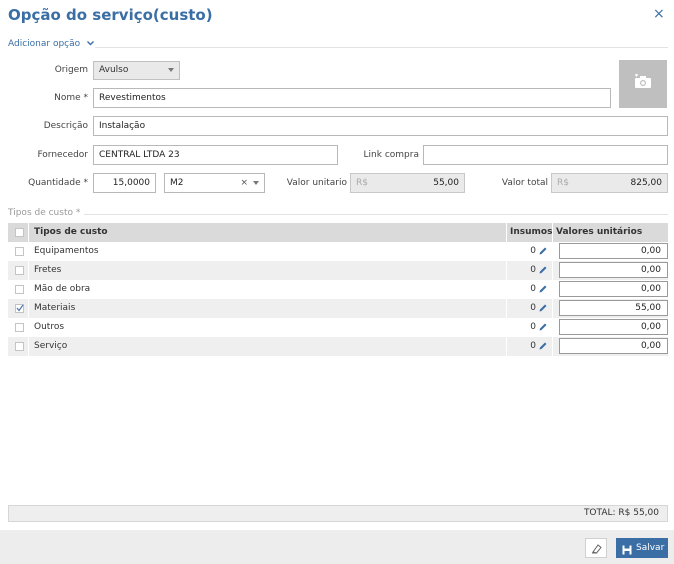  I want to click on valor-unitario-currency: R$, so click(362, 183).